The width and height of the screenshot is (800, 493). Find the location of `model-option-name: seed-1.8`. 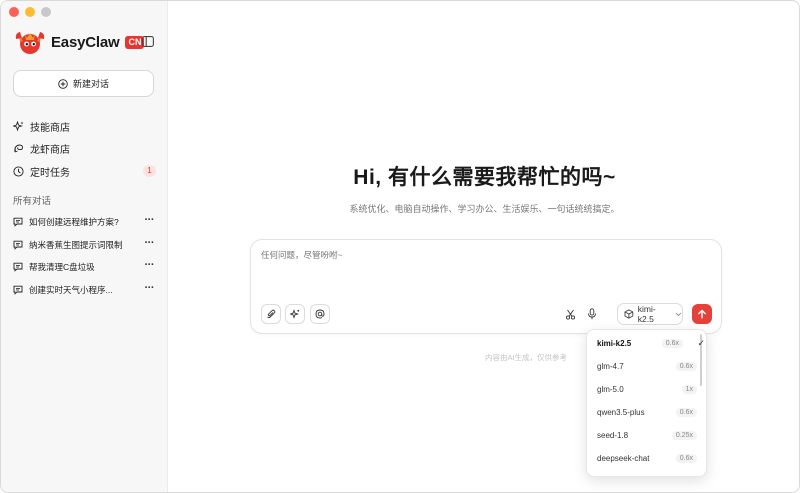

model-option-name: seed-1.8 is located at coordinates (613, 435).